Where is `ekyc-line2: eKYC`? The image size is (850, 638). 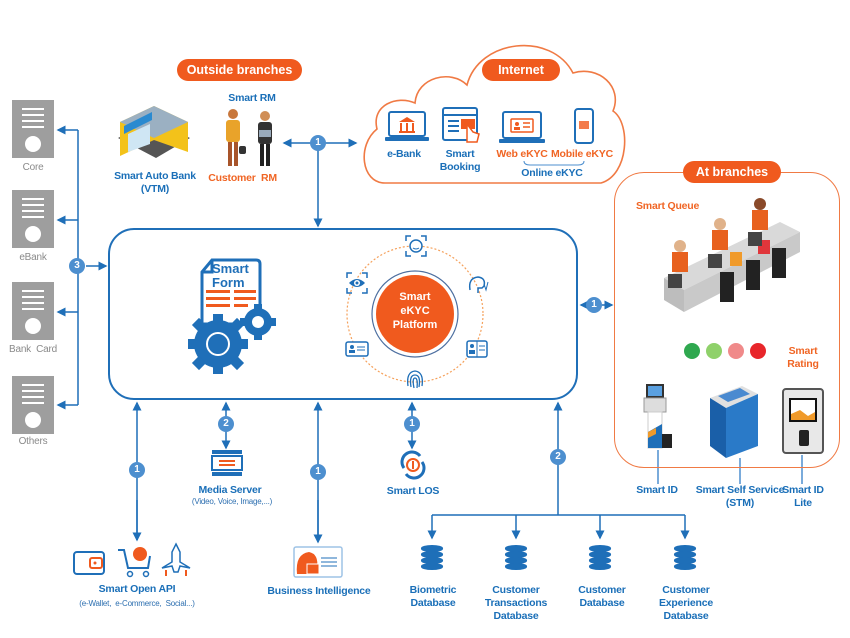 ekyc-line2: eKYC is located at coordinates (415, 311).